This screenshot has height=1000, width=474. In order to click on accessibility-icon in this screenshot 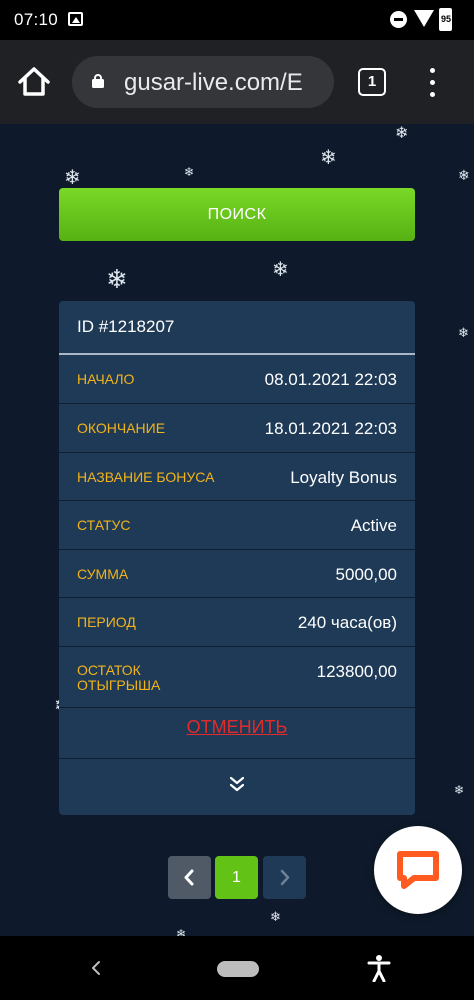, I will do `click(379, 969)`.